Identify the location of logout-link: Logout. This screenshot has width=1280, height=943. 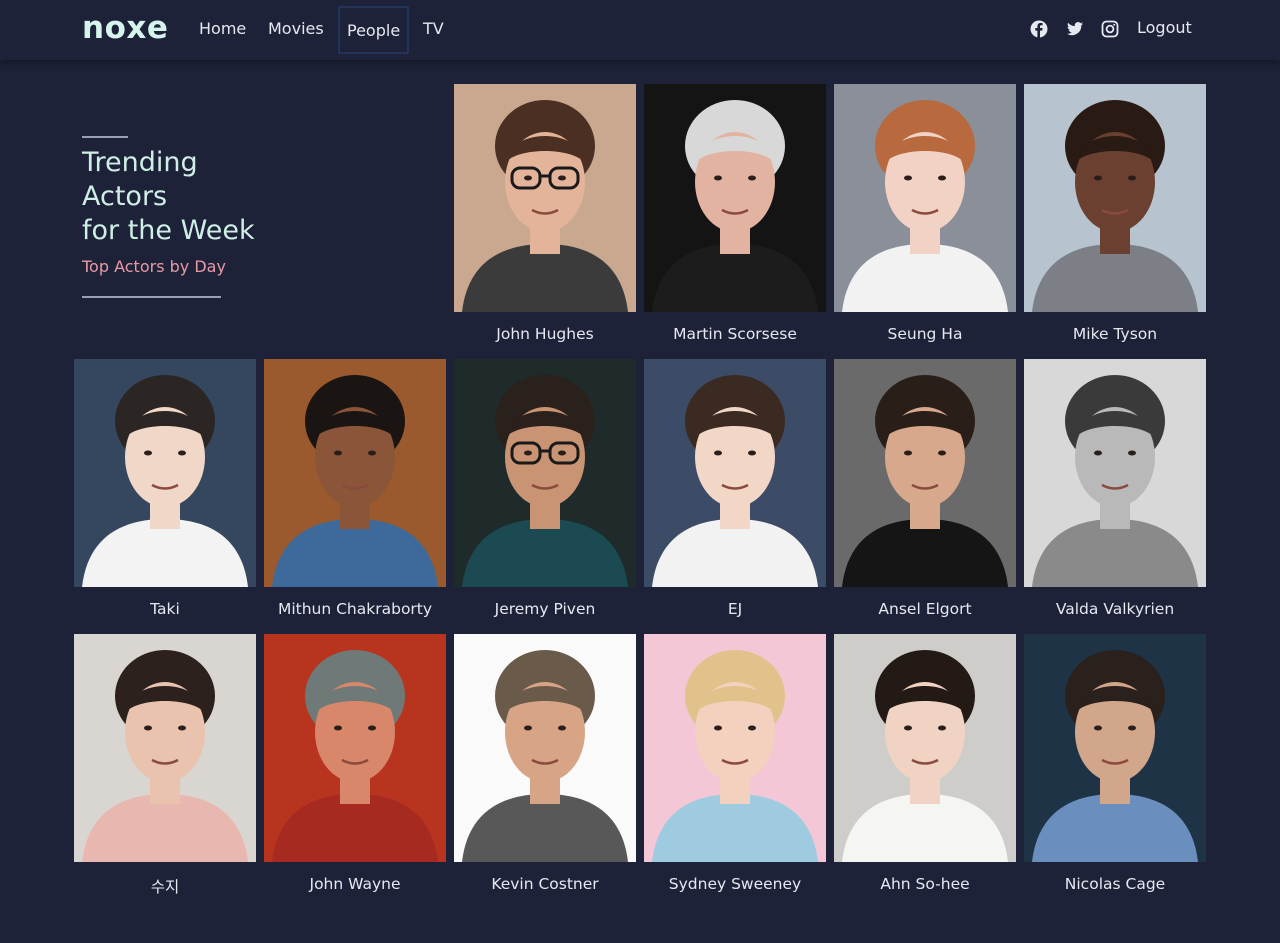
(1164, 27).